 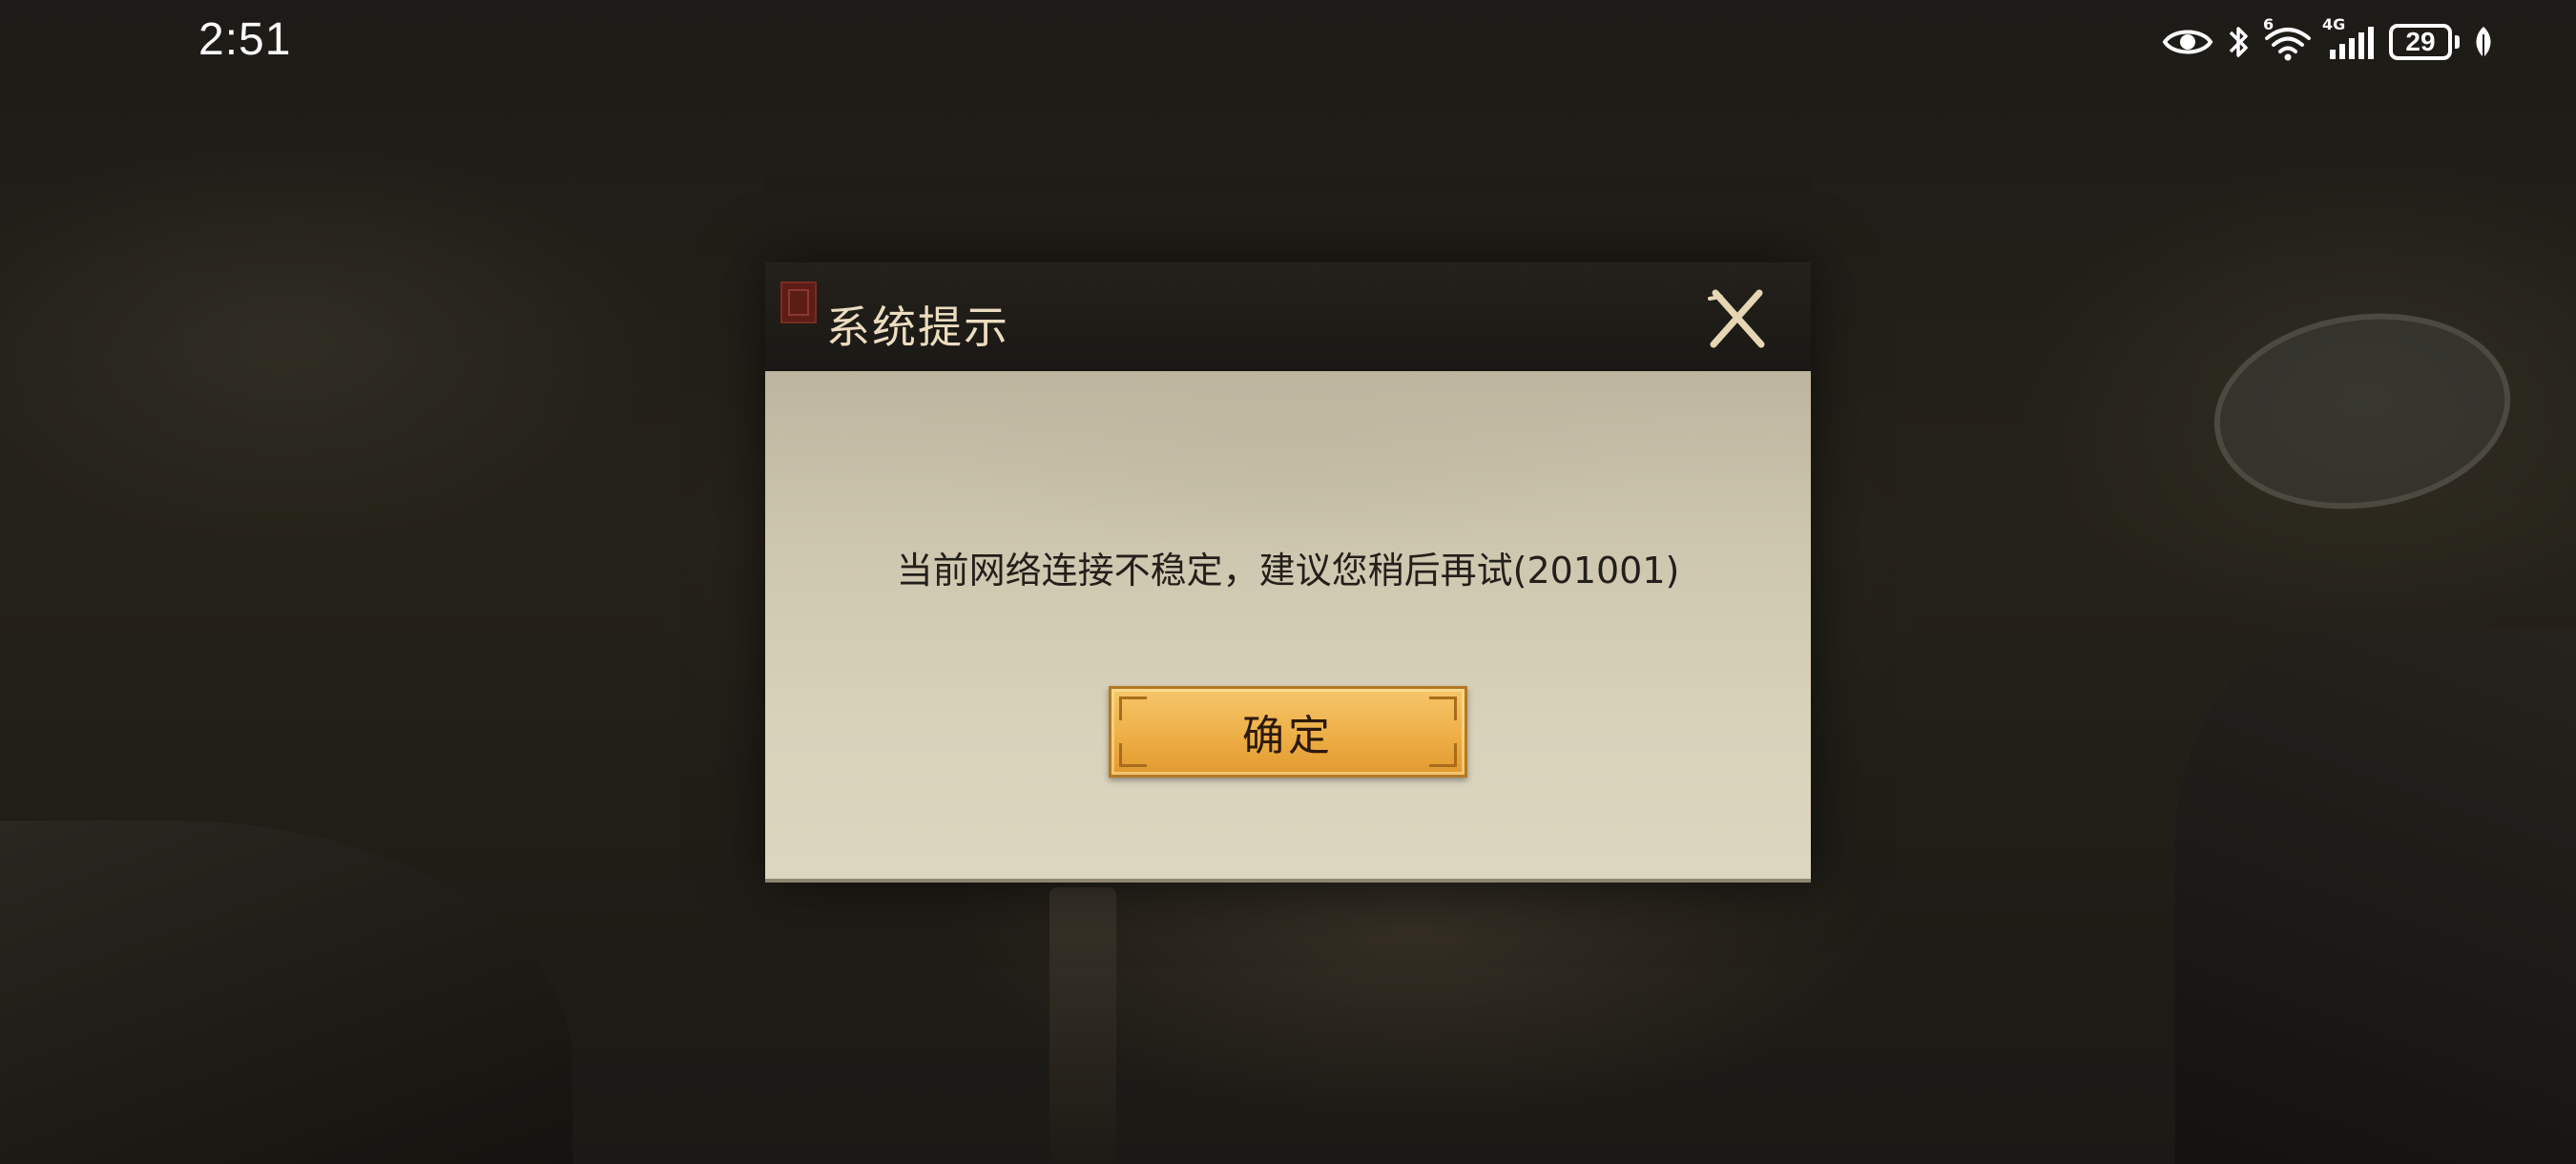 I want to click on close-button, so click(x=1737, y=319).